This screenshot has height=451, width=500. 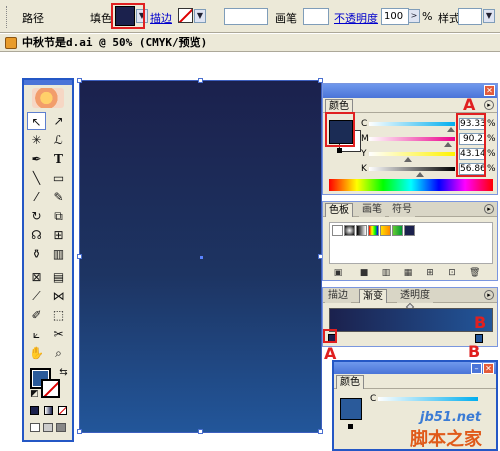 What do you see at coordinates (246, 16) in the screenshot?
I see `stroke-weight-field` at bounding box center [246, 16].